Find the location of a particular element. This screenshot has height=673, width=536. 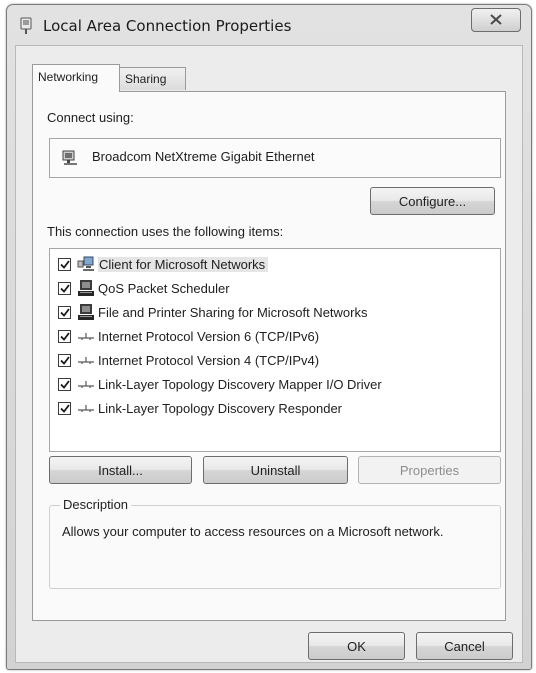

close-icon is located at coordinates (496, 20).